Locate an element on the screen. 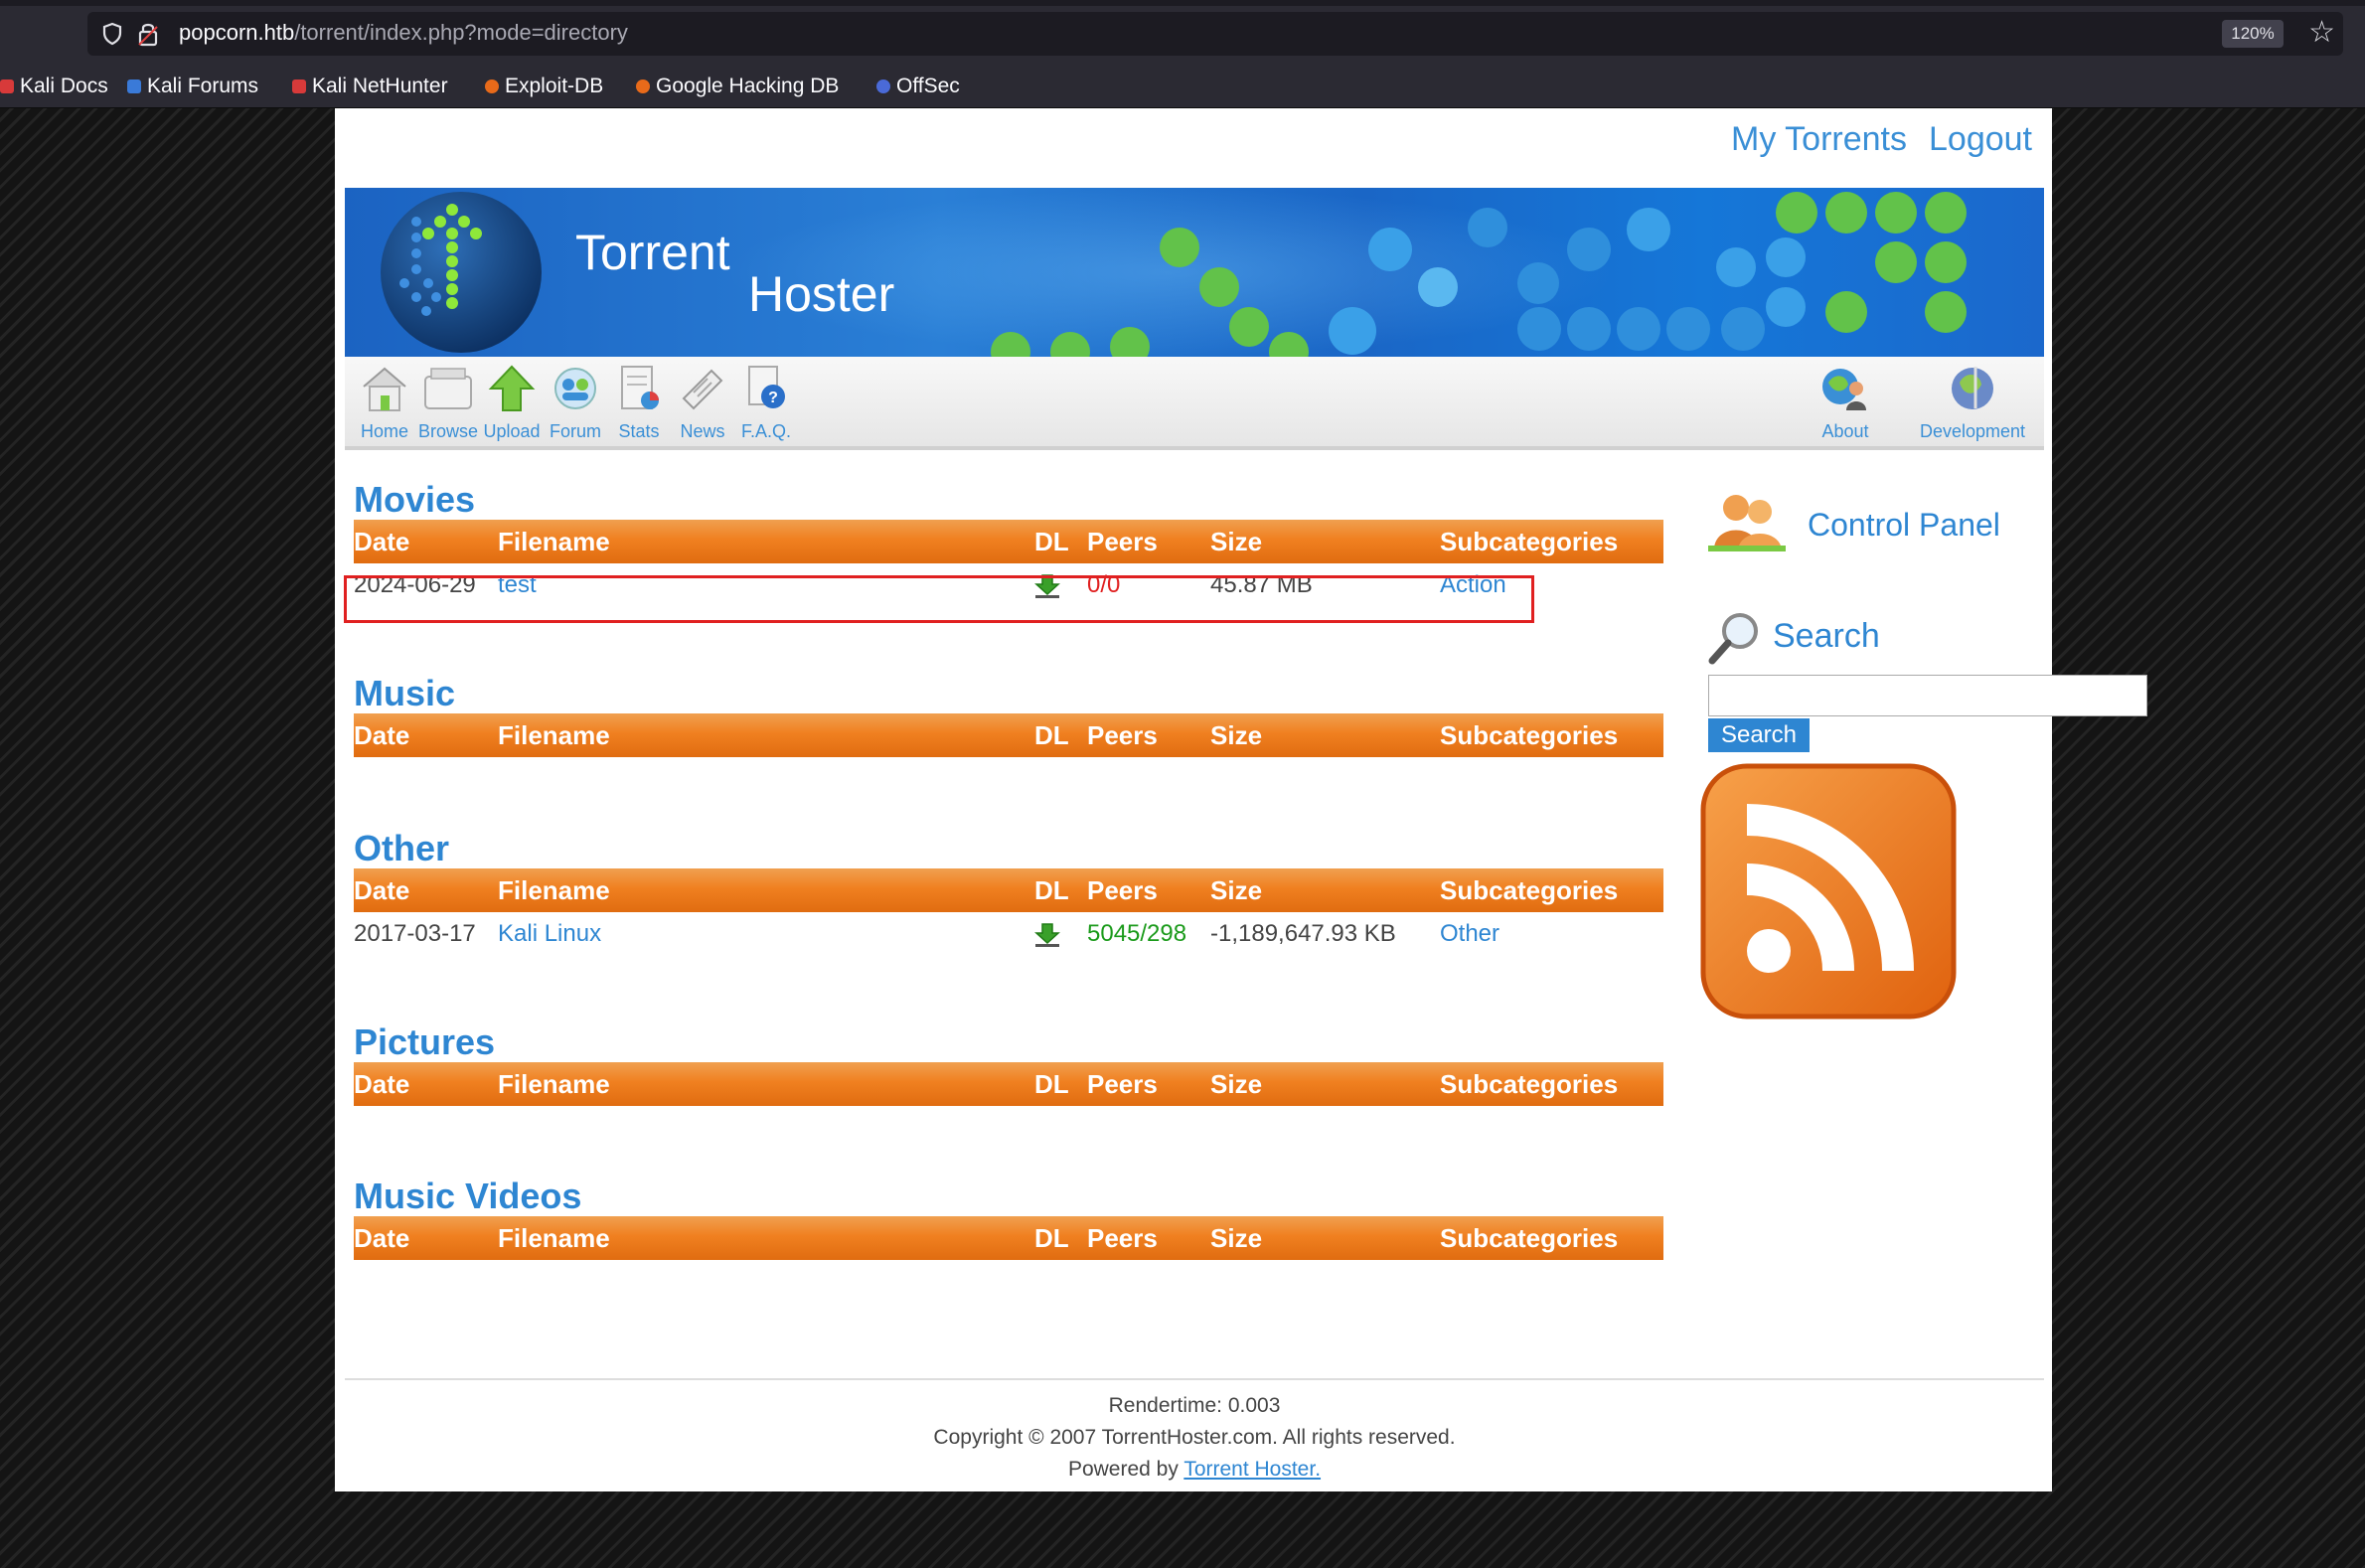 The height and width of the screenshot is (1568, 2365). search-button: Search is located at coordinates (1759, 735).